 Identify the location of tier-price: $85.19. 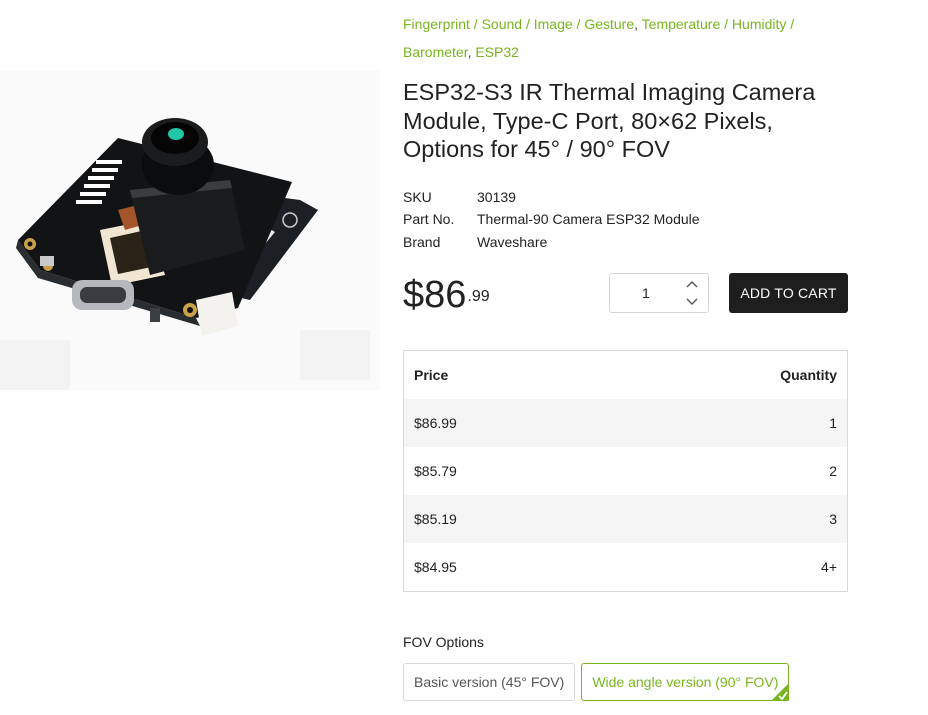
(435, 519).